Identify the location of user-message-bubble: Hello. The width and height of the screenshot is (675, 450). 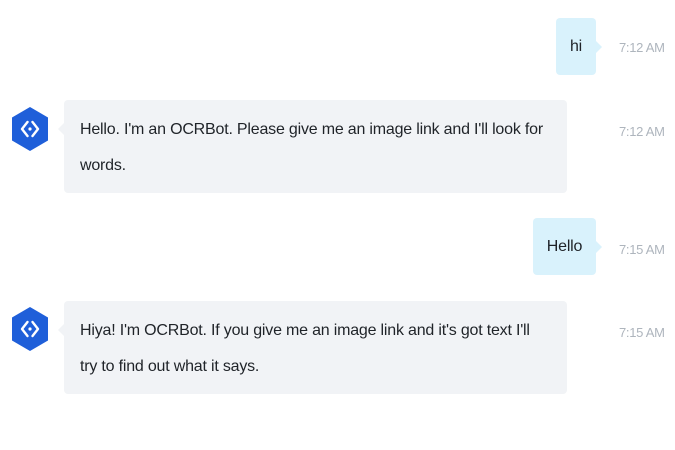
(567, 246).